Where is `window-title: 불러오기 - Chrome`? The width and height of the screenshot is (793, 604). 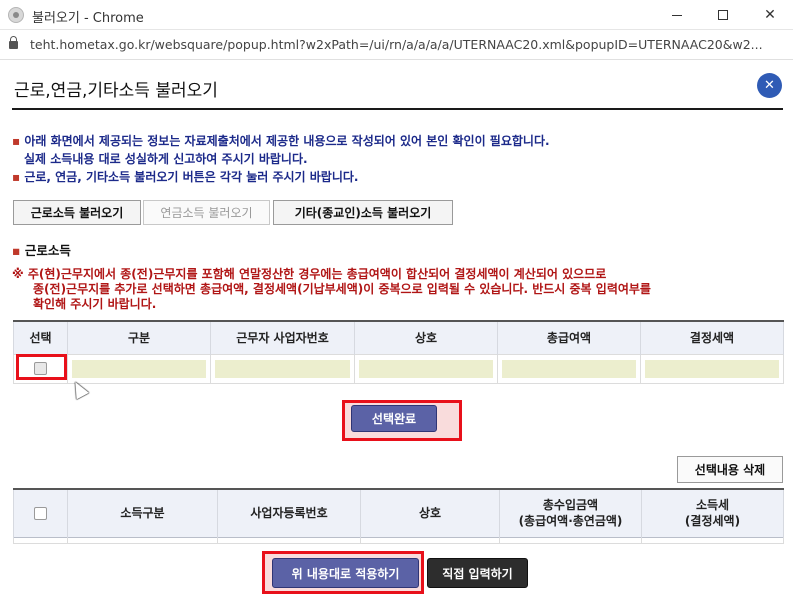 window-title: 불러오기 - Chrome is located at coordinates (88, 18).